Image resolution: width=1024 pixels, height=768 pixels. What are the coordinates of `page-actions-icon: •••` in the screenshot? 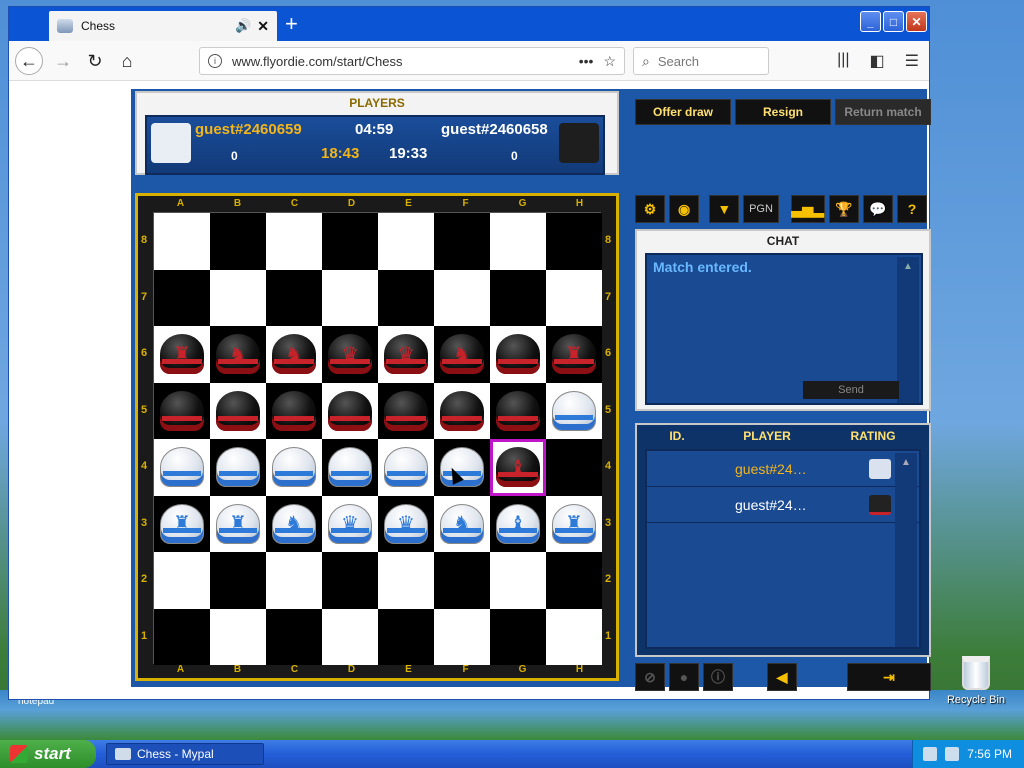 It's located at (586, 61).